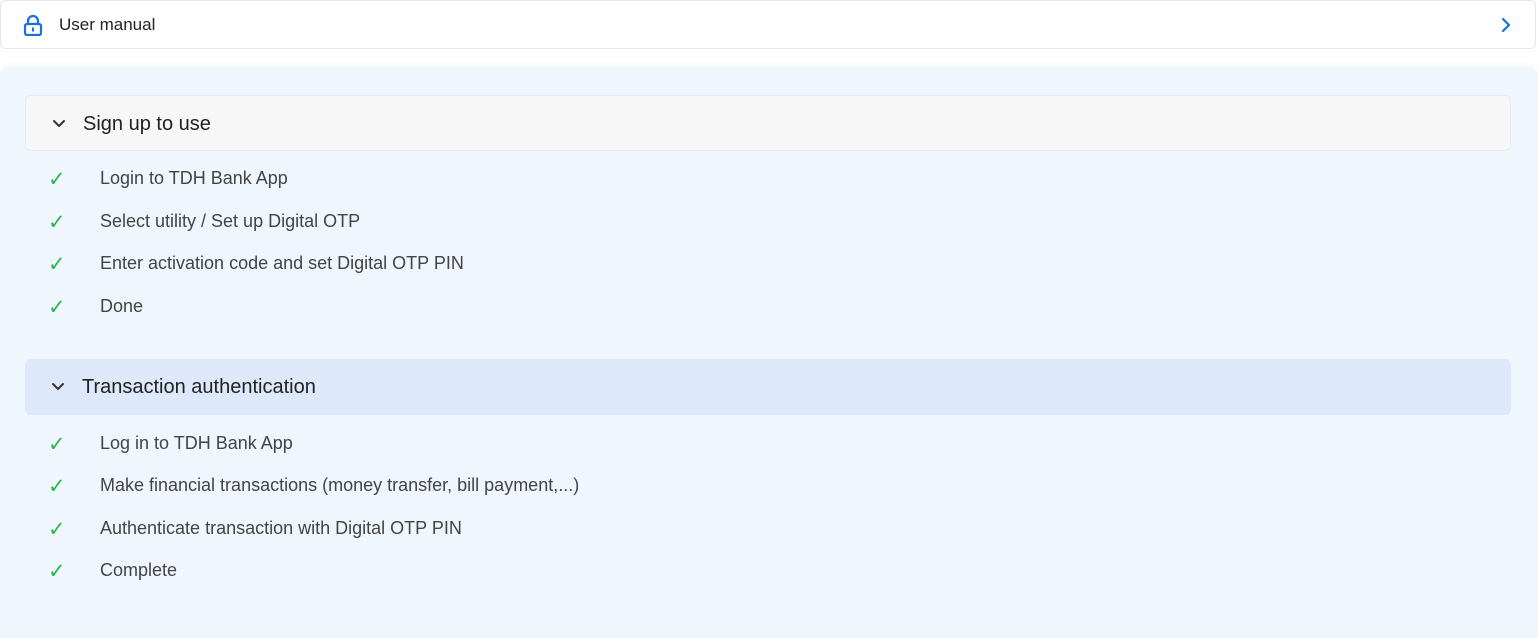 The height and width of the screenshot is (638, 1538). What do you see at coordinates (196, 443) in the screenshot?
I see `step-text: Log in to TDH Bank App` at bounding box center [196, 443].